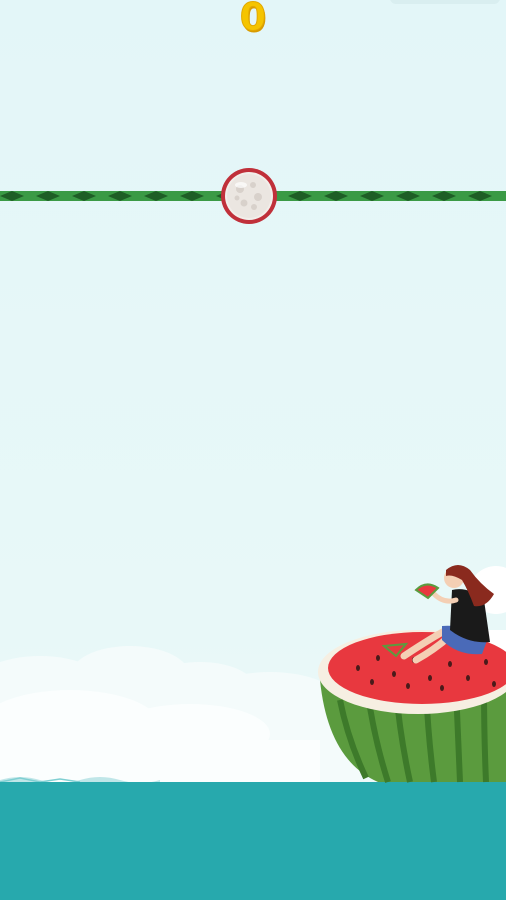 The width and height of the screenshot is (506, 900). I want to click on lychee-ball-icon, so click(249, 196).